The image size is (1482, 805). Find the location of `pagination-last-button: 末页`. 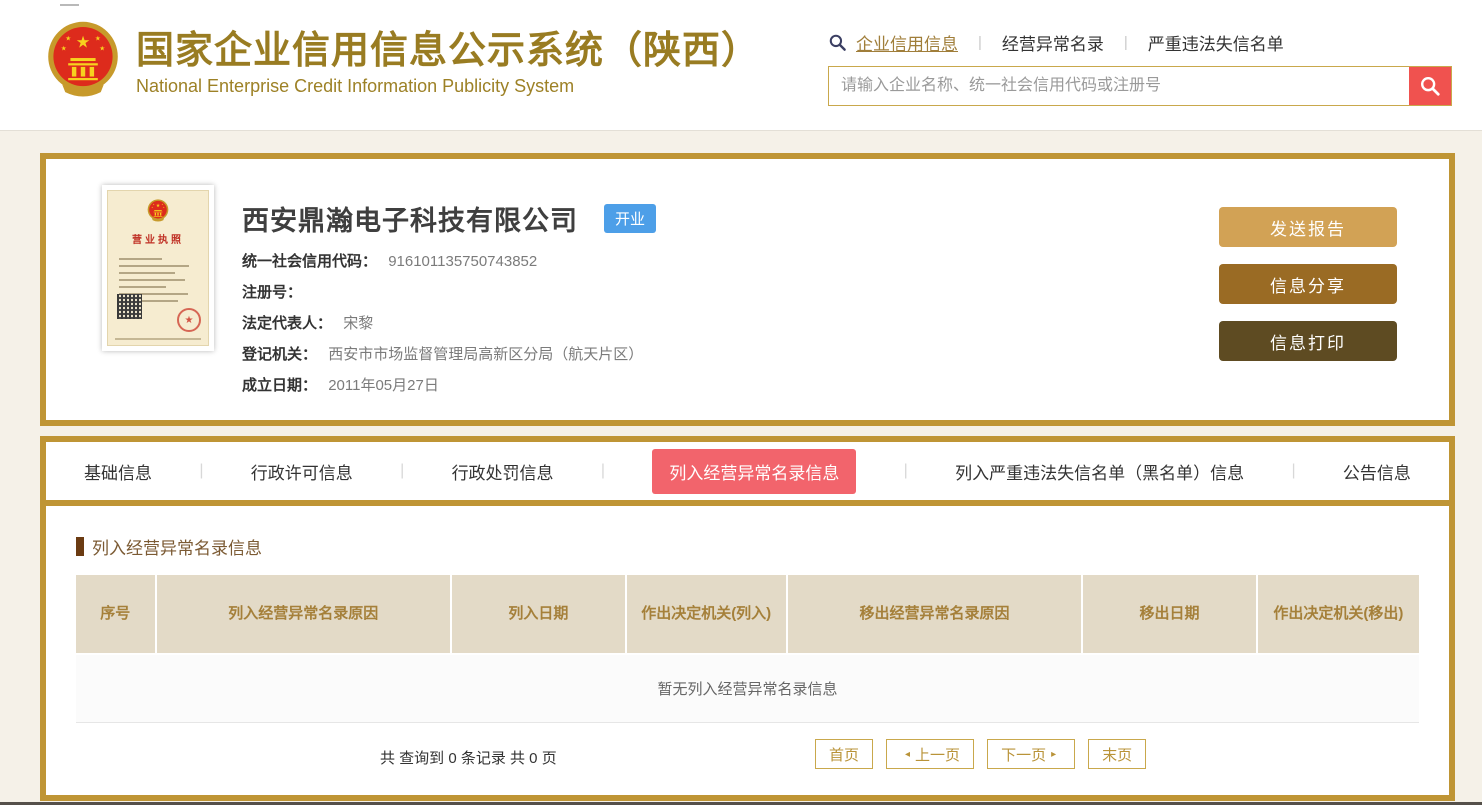

pagination-last-button: 末页 is located at coordinates (1117, 754).